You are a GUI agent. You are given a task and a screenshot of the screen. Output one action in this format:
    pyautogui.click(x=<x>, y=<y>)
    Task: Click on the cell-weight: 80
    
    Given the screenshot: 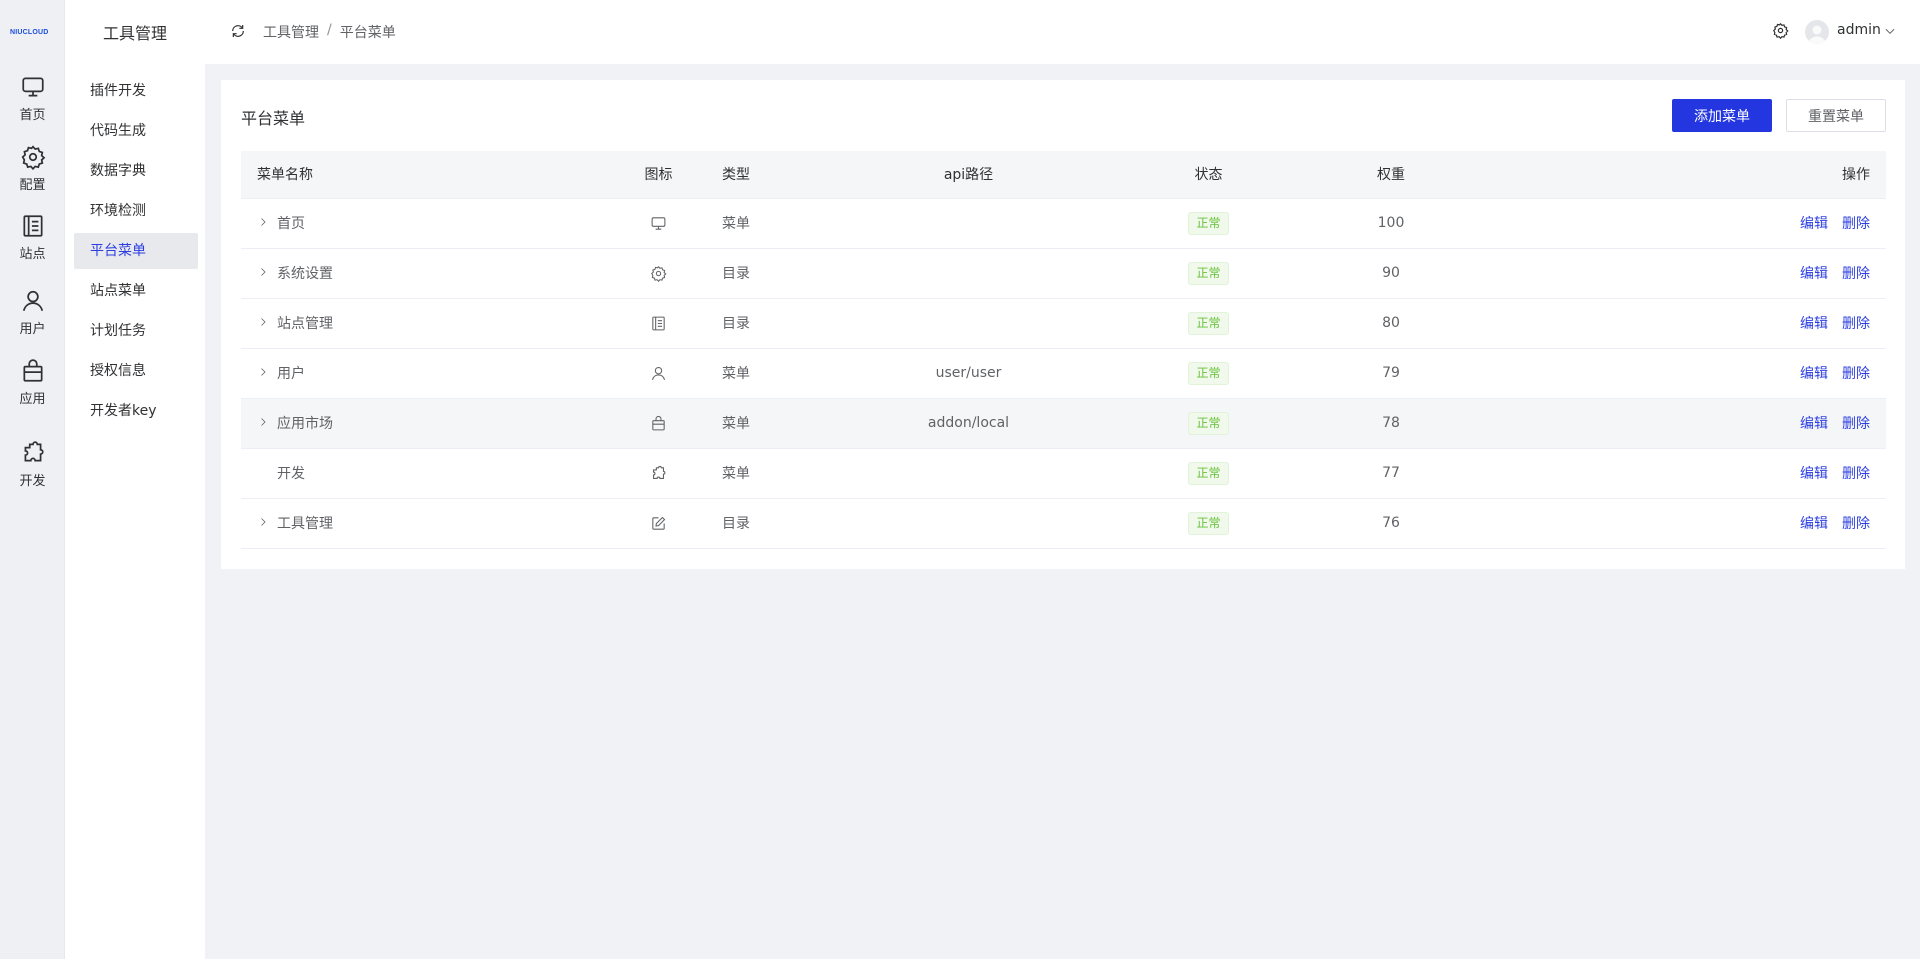 What is the action you would take?
    pyautogui.click(x=1391, y=323)
    